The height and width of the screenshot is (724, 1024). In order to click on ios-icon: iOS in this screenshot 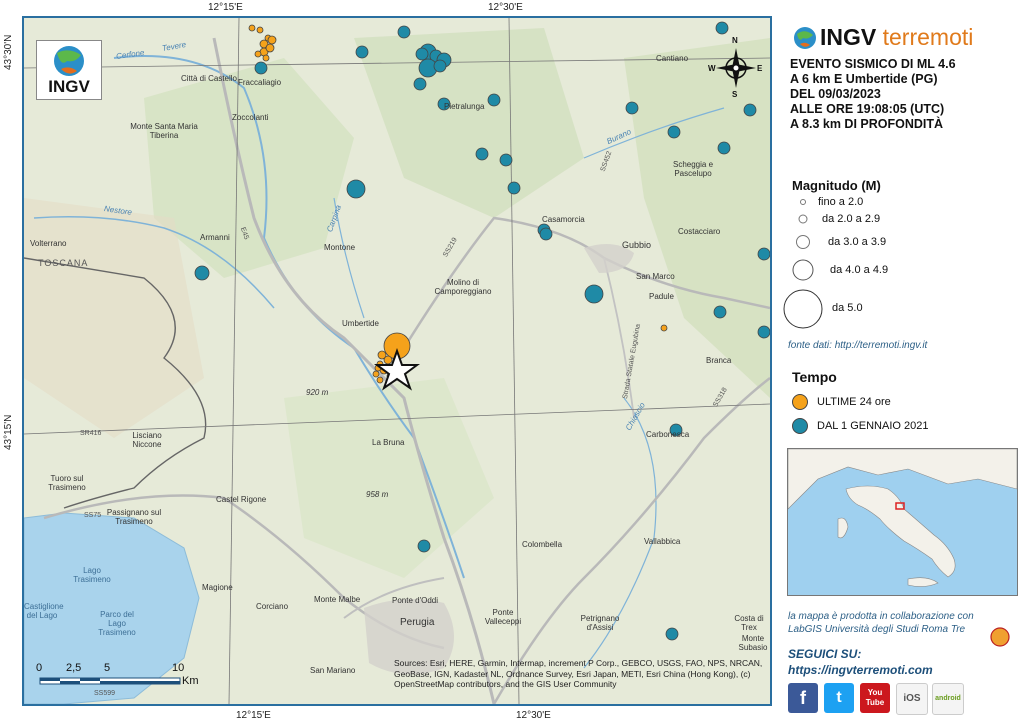, I will do `click(912, 699)`.